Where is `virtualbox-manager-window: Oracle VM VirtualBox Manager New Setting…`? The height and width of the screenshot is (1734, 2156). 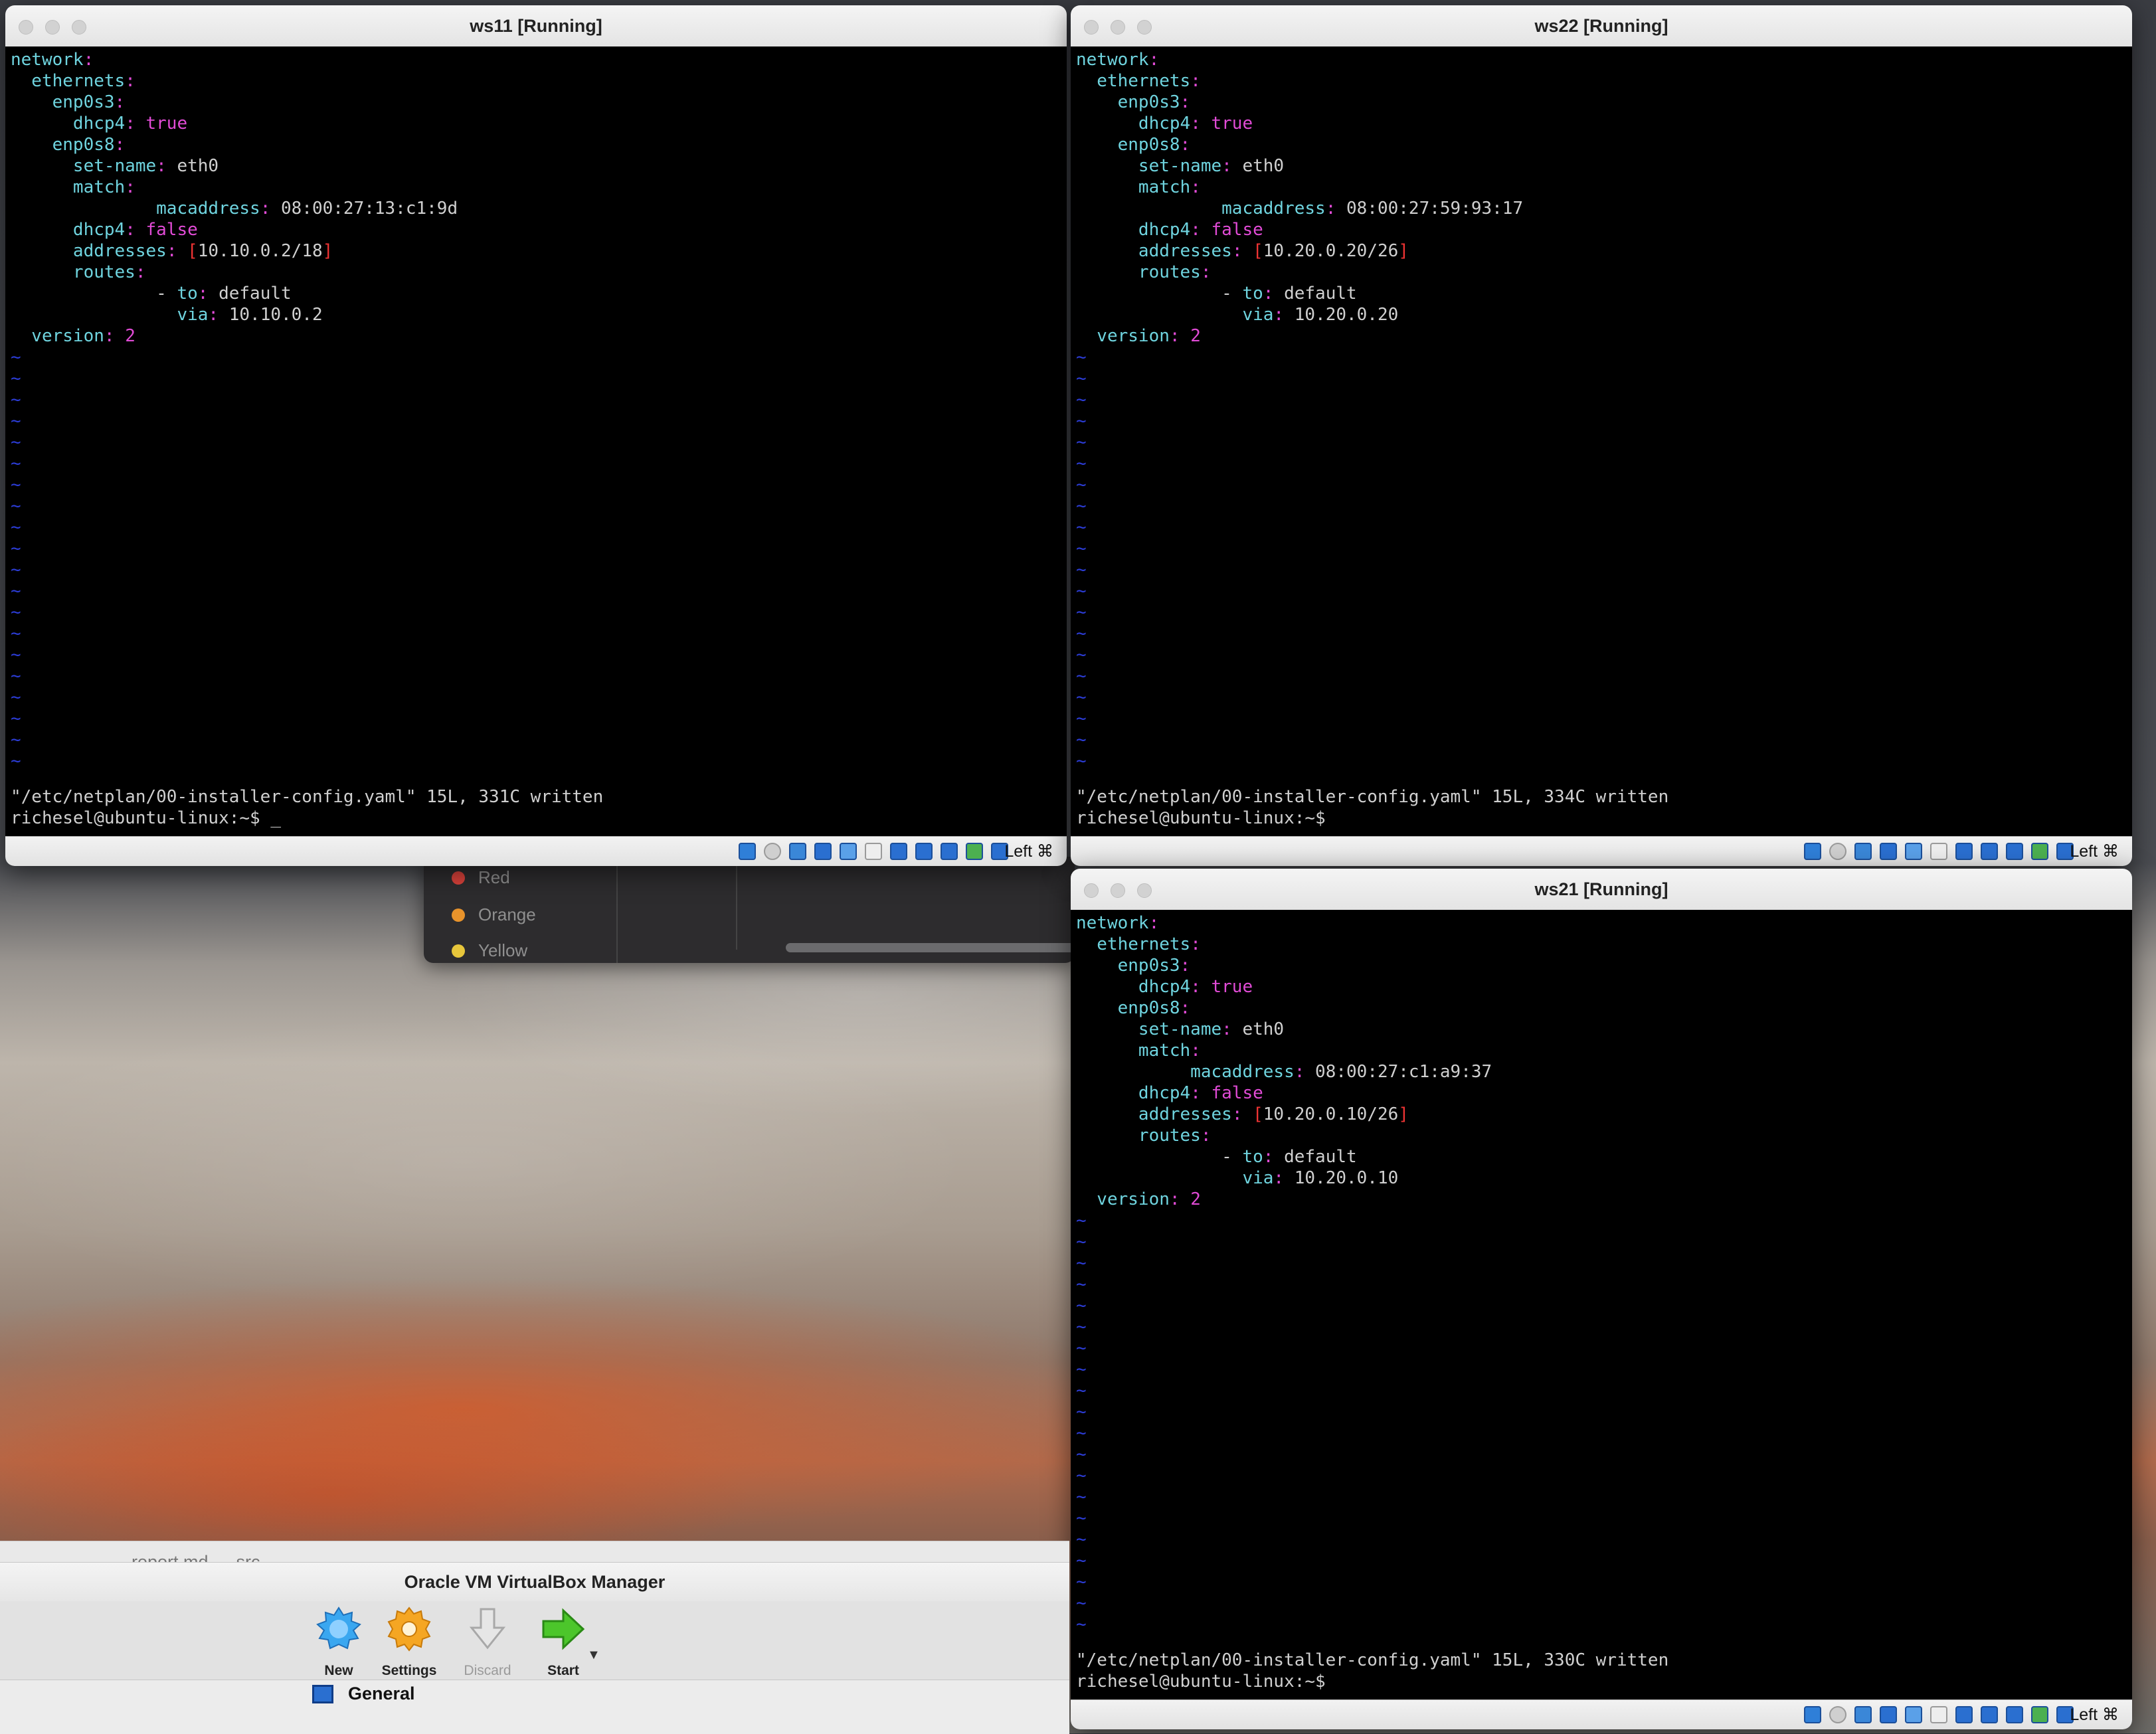
virtualbox-manager-window: Oracle VM VirtualBox Manager New Setting… is located at coordinates (534, 1648).